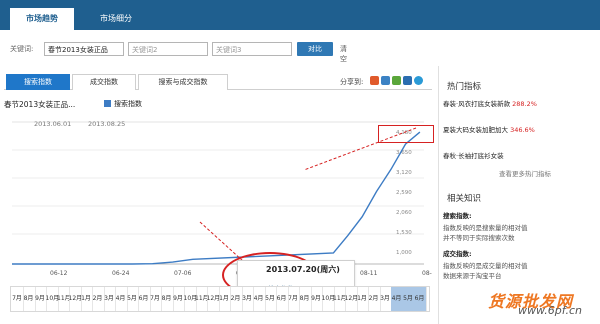 The width and height of the screenshot is (600, 324). Describe the element at coordinates (369, 273) in the screenshot. I see `x-tick-label: 08-11` at that location.